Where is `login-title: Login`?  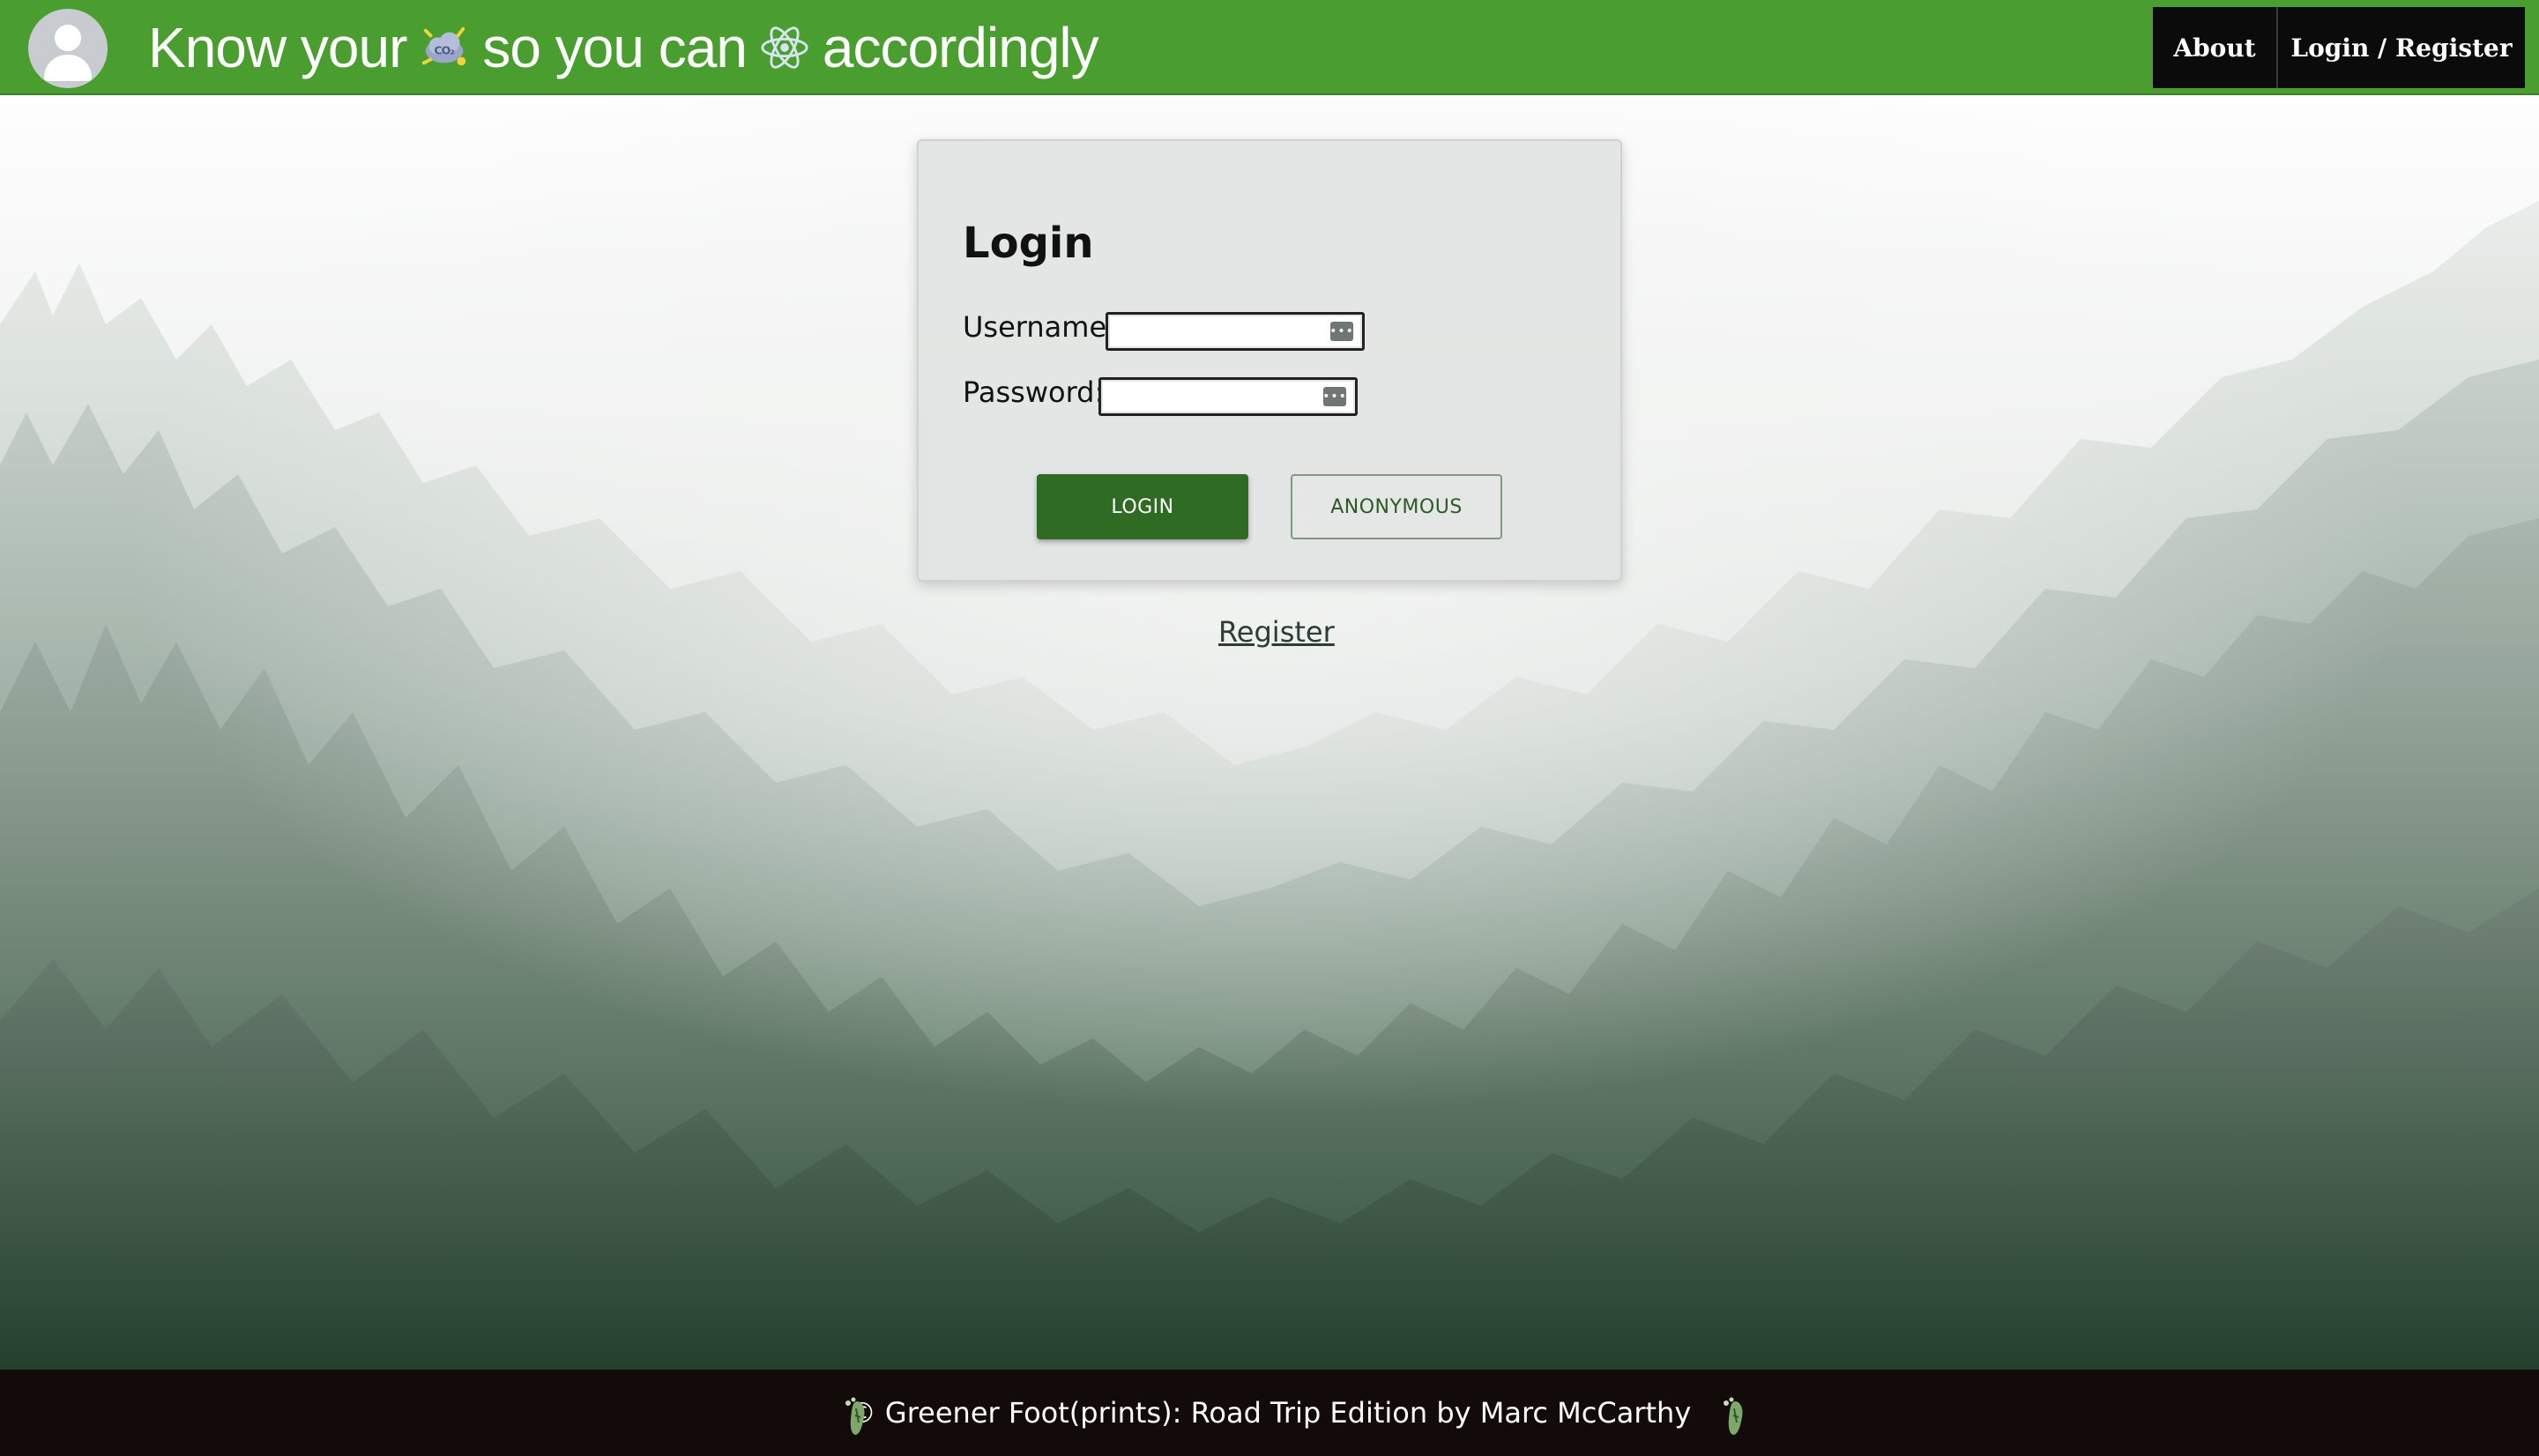 login-title: Login is located at coordinates (1028, 243).